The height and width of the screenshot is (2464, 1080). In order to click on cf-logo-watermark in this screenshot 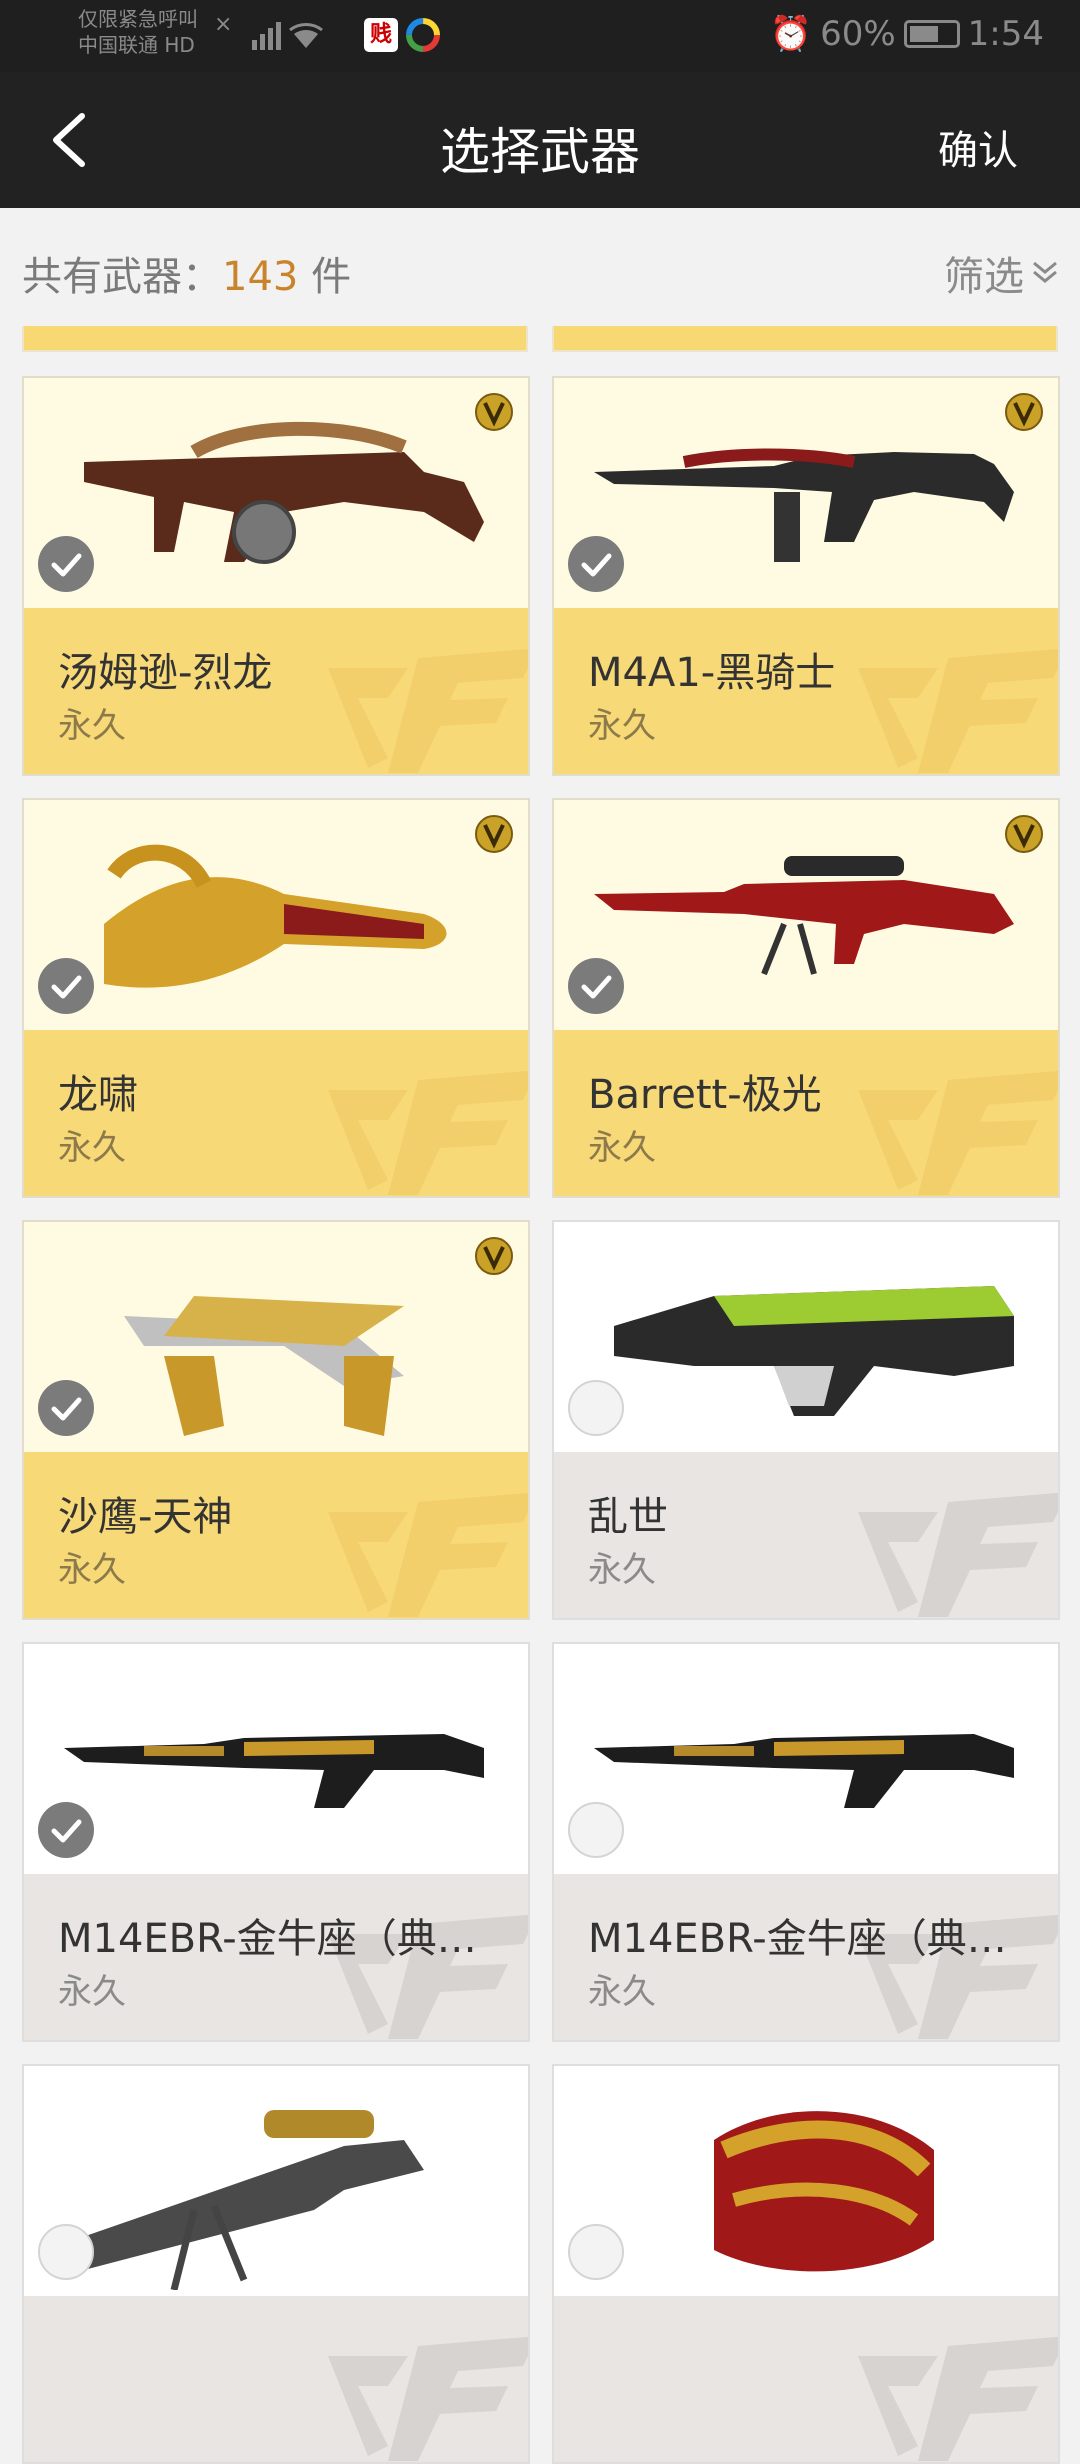, I will do `click(428, 2398)`.